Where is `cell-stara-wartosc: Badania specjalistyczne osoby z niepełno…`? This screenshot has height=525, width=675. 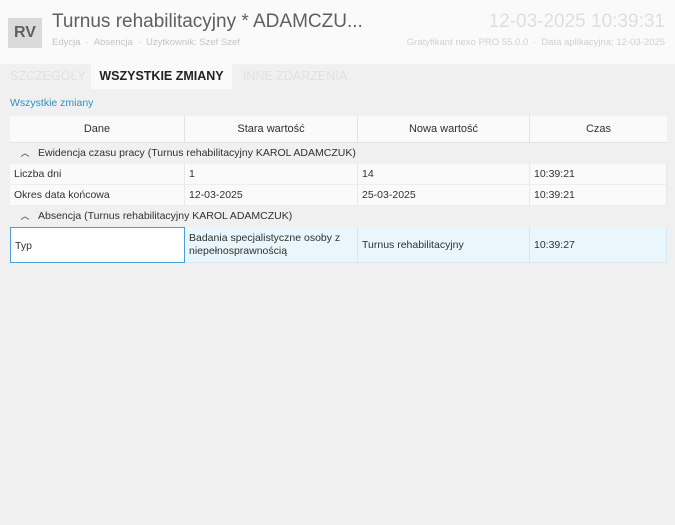
cell-stara-wartosc: Badania specjalistyczne osoby z niepełno… is located at coordinates (271, 245).